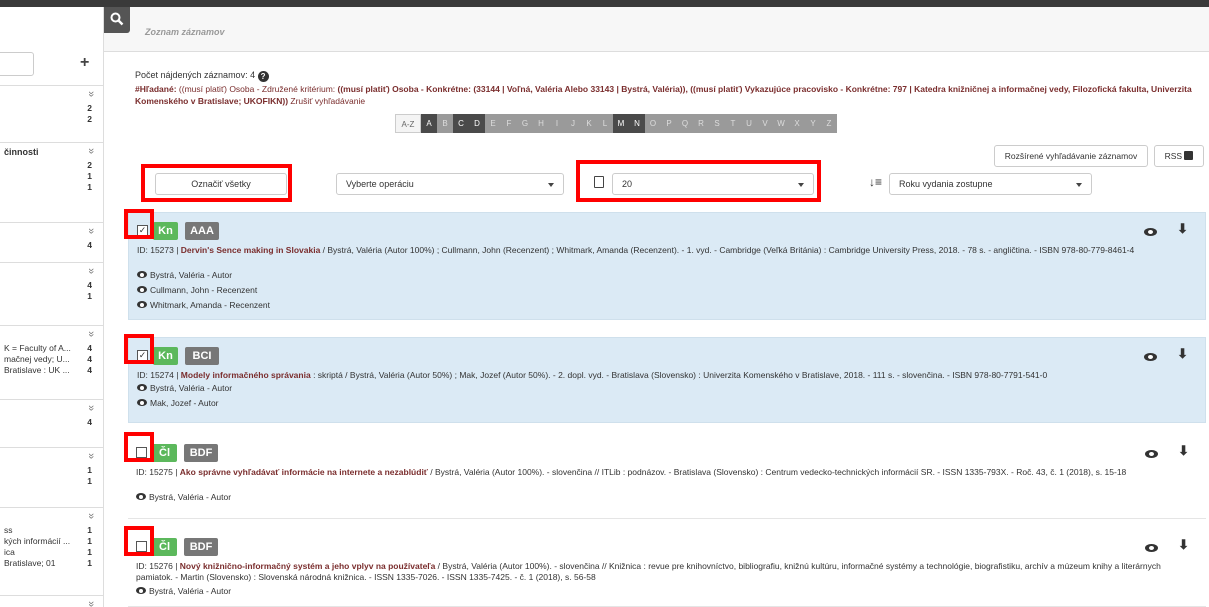 Image resolution: width=1209 pixels, height=607 pixels. Describe the element at coordinates (450, 184) in the screenshot. I see `operation-select: Vyberte operáciu` at that location.